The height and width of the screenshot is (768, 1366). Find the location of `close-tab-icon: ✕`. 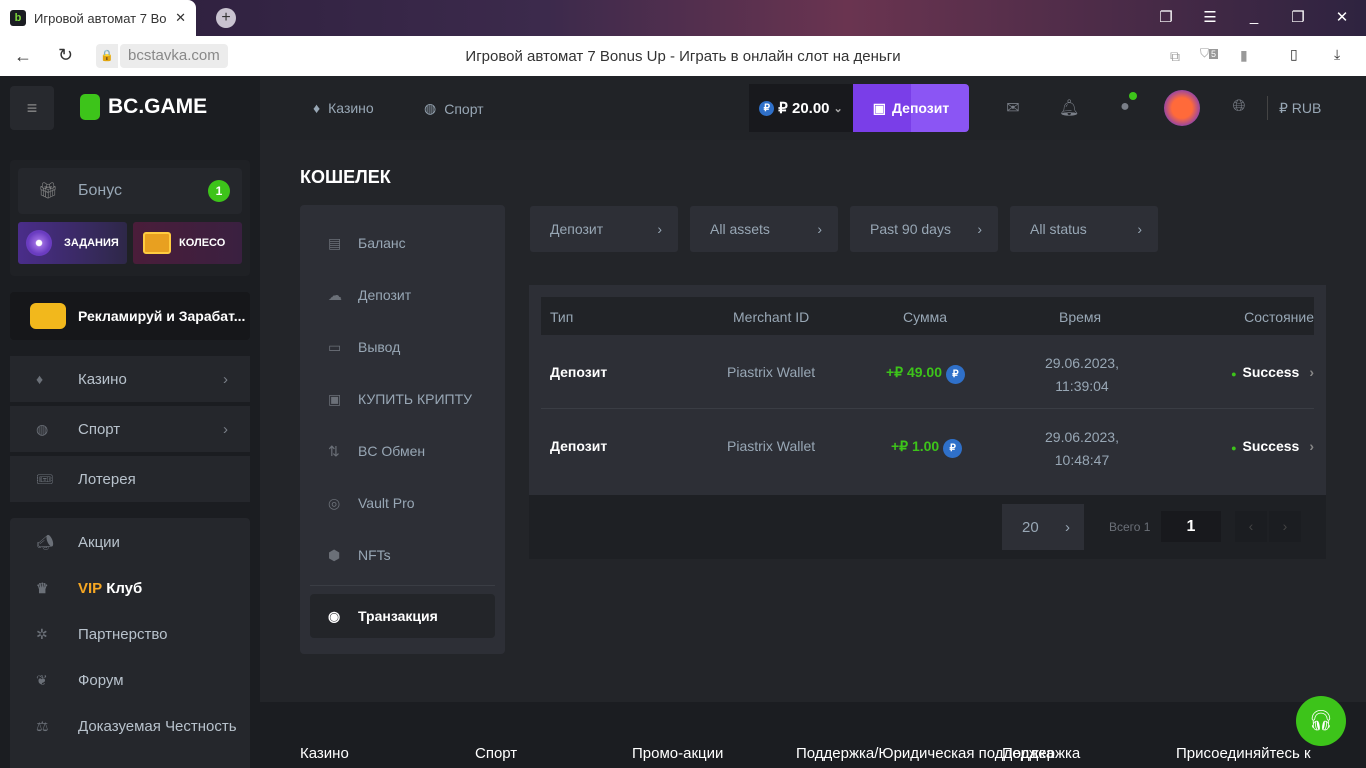

close-tab-icon: ✕ is located at coordinates (180, 18).